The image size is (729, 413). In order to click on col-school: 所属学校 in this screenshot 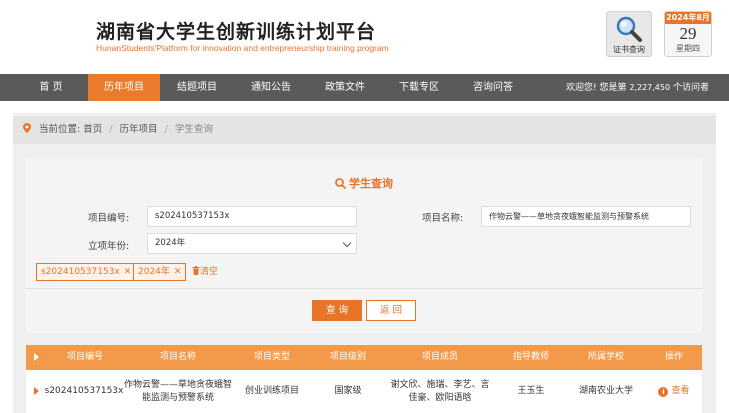, I will do `click(605, 357)`.